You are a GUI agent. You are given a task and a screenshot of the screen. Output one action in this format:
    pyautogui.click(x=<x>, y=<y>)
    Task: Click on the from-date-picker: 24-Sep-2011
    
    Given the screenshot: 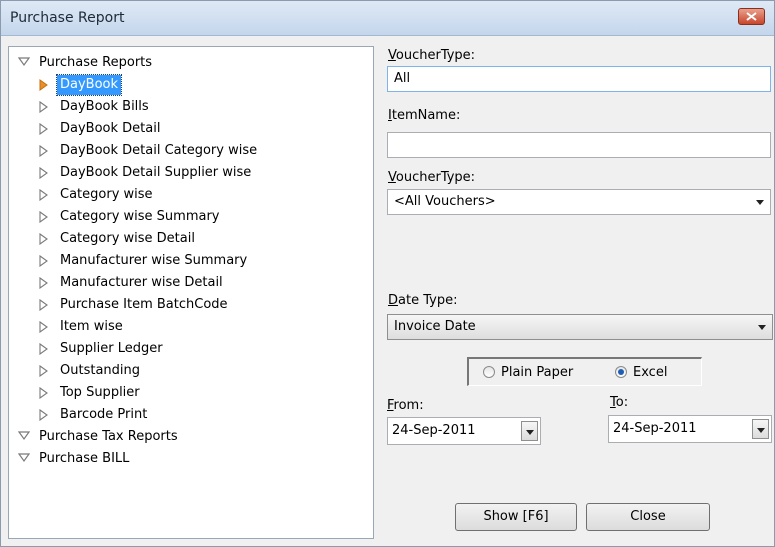 What is the action you would take?
    pyautogui.click(x=464, y=431)
    